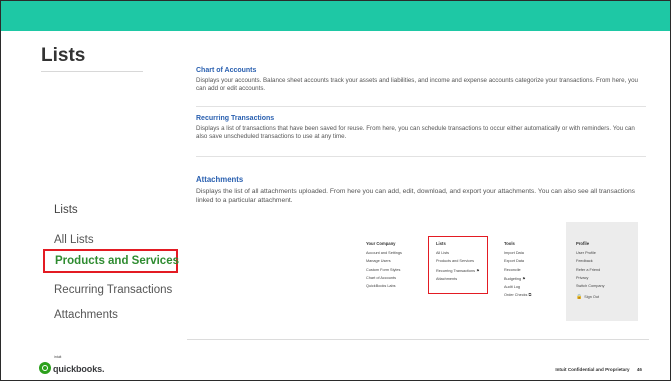 This screenshot has width=671, height=381. What do you see at coordinates (579, 297) in the screenshot?
I see `lock-icon: 🔒` at bounding box center [579, 297].